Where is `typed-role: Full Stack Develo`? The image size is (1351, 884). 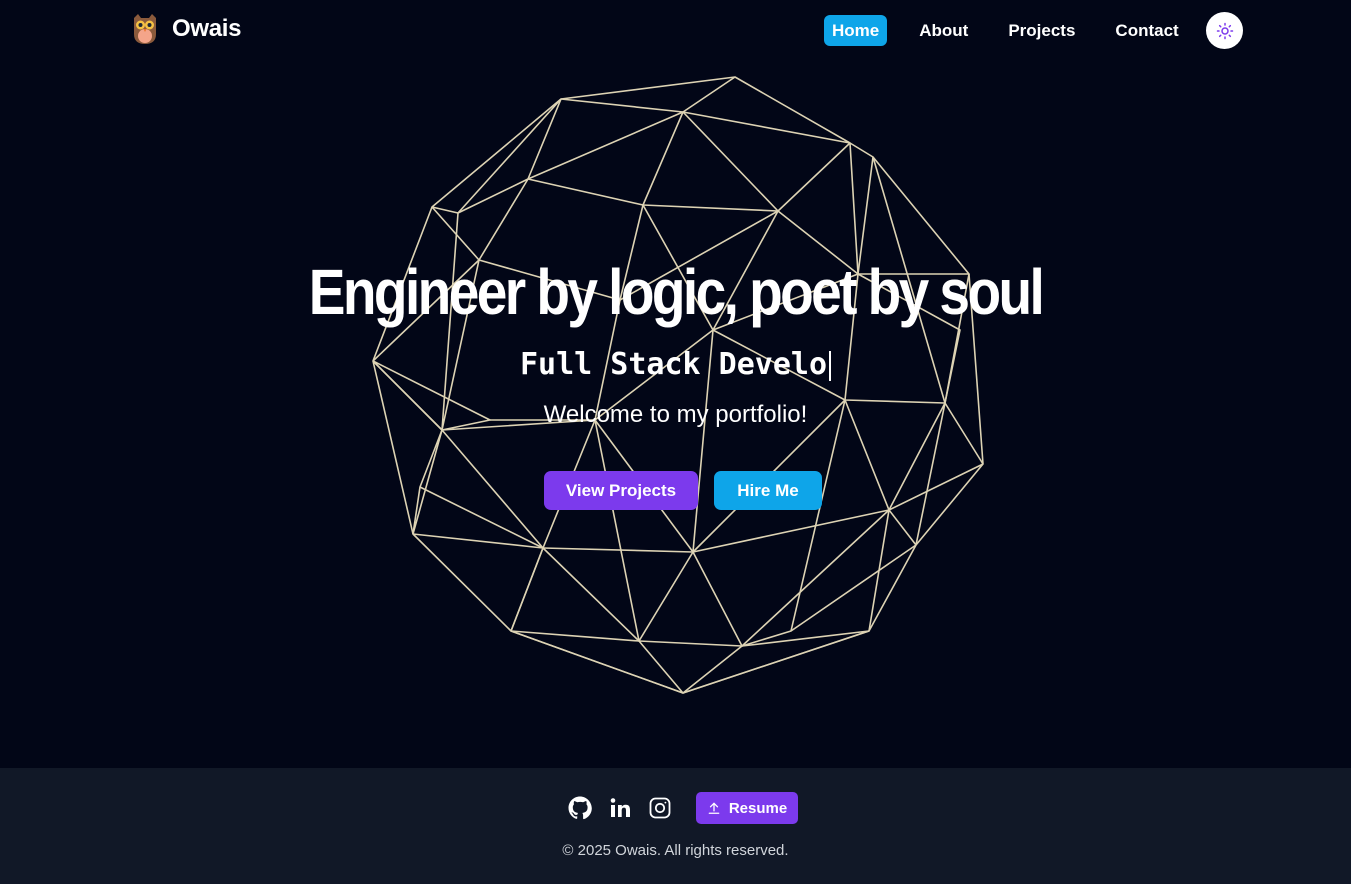 typed-role: Full Stack Develo is located at coordinates (675, 365).